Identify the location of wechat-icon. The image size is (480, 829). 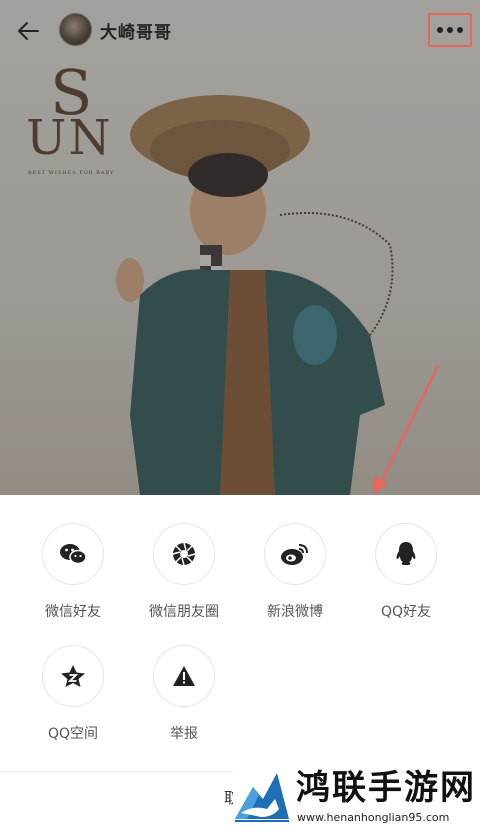
(73, 554).